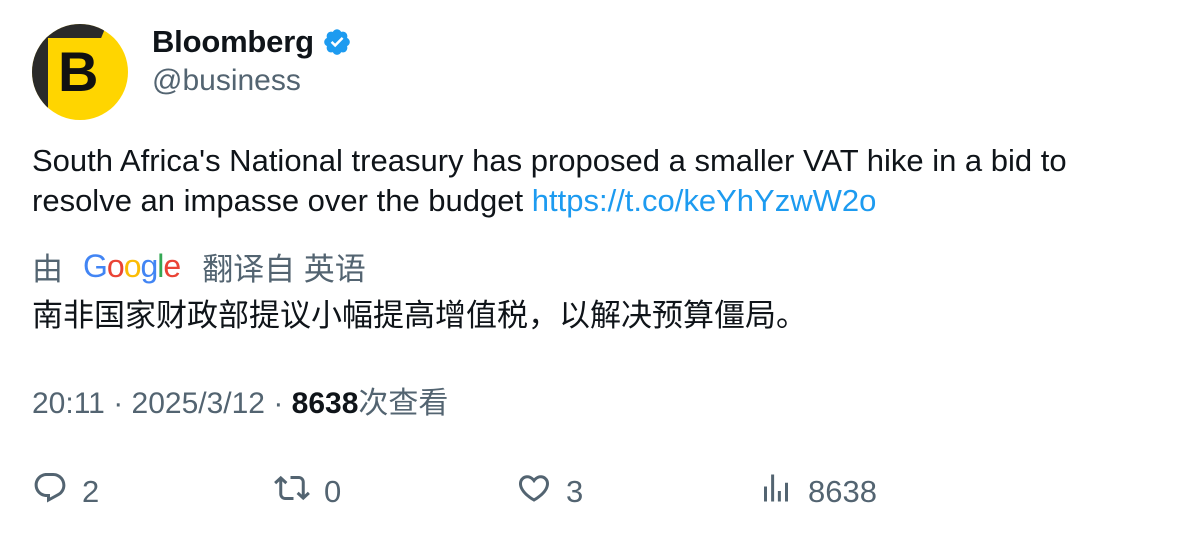 This screenshot has height=538, width=1196. I want to click on views-action-count: 8638, so click(842, 491).